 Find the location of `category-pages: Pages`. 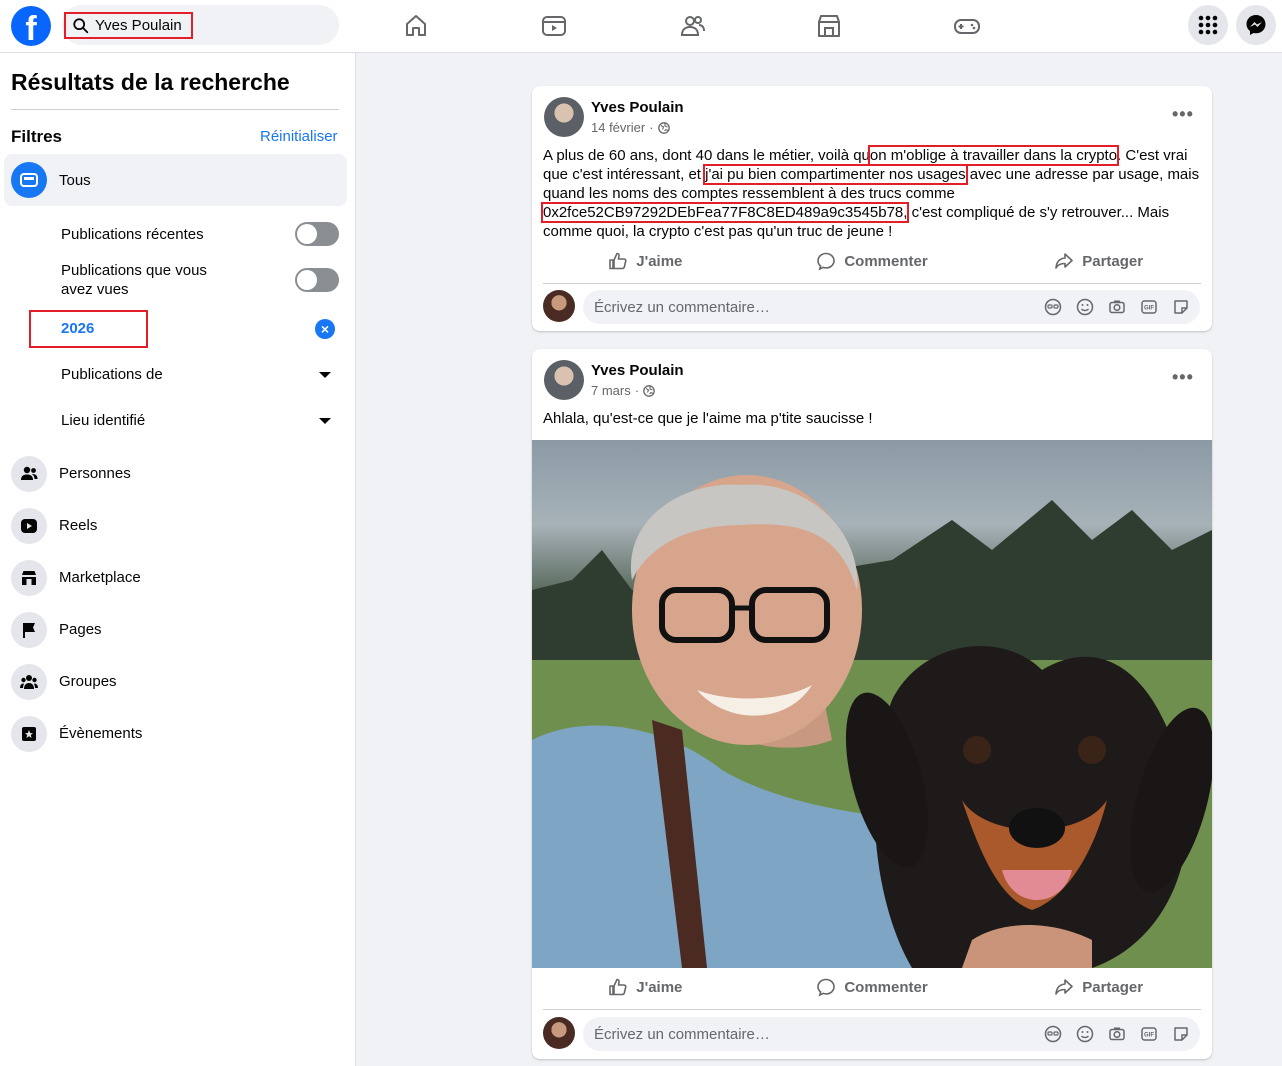

category-pages: Pages is located at coordinates (179, 630).